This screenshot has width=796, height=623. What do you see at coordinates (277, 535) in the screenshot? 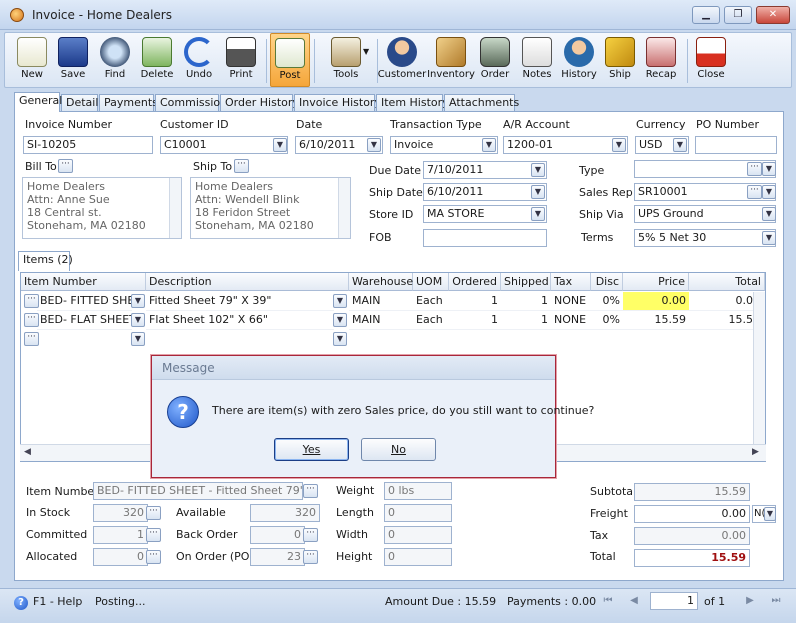
I see `back-order-field: 0` at bounding box center [277, 535].